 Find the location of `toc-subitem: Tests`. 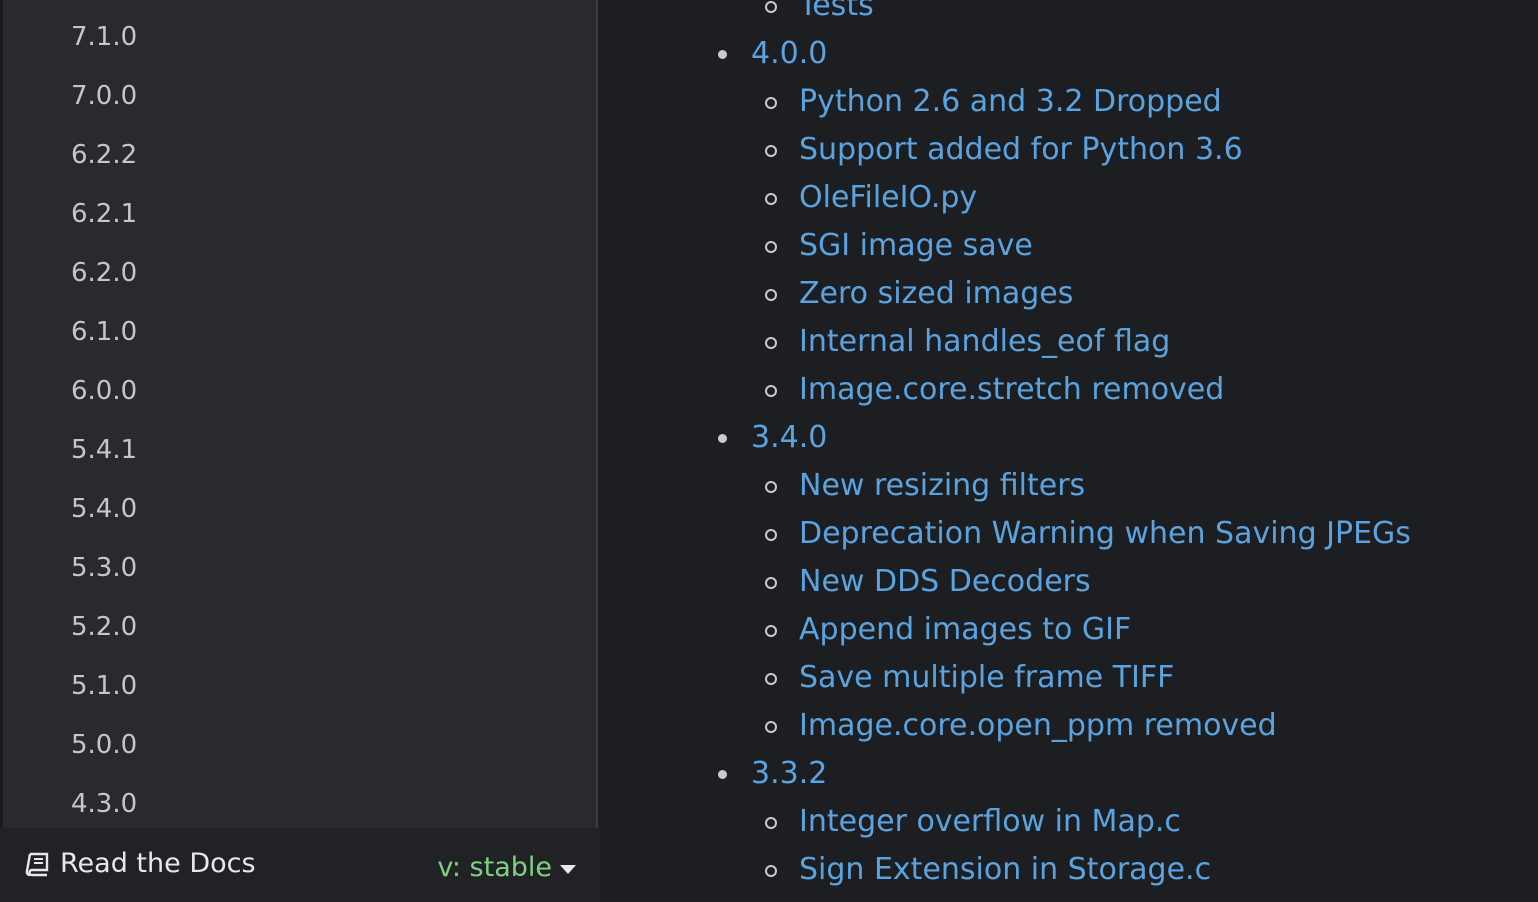

toc-subitem: Tests is located at coordinates (1069, 15).